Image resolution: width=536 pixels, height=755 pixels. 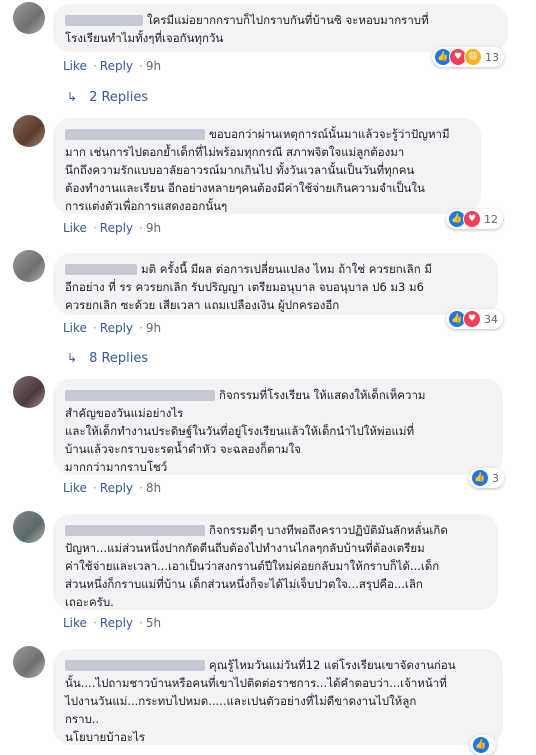 What do you see at coordinates (492, 57) in the screenshot?
I see `reaction-count: 13` at bounding box center [492, 57].